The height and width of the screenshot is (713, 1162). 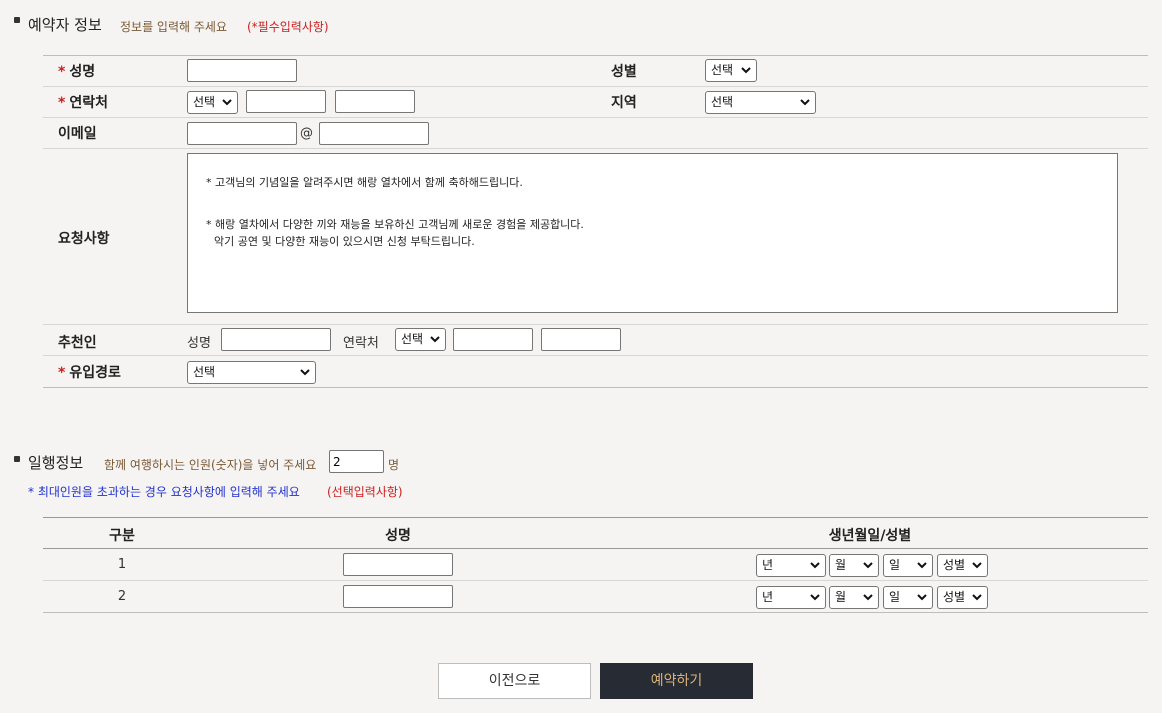 What do you see at coordinates (286, 101) in the screenshot?
I see `contact-middle-input` at bounding box center [286, 101].